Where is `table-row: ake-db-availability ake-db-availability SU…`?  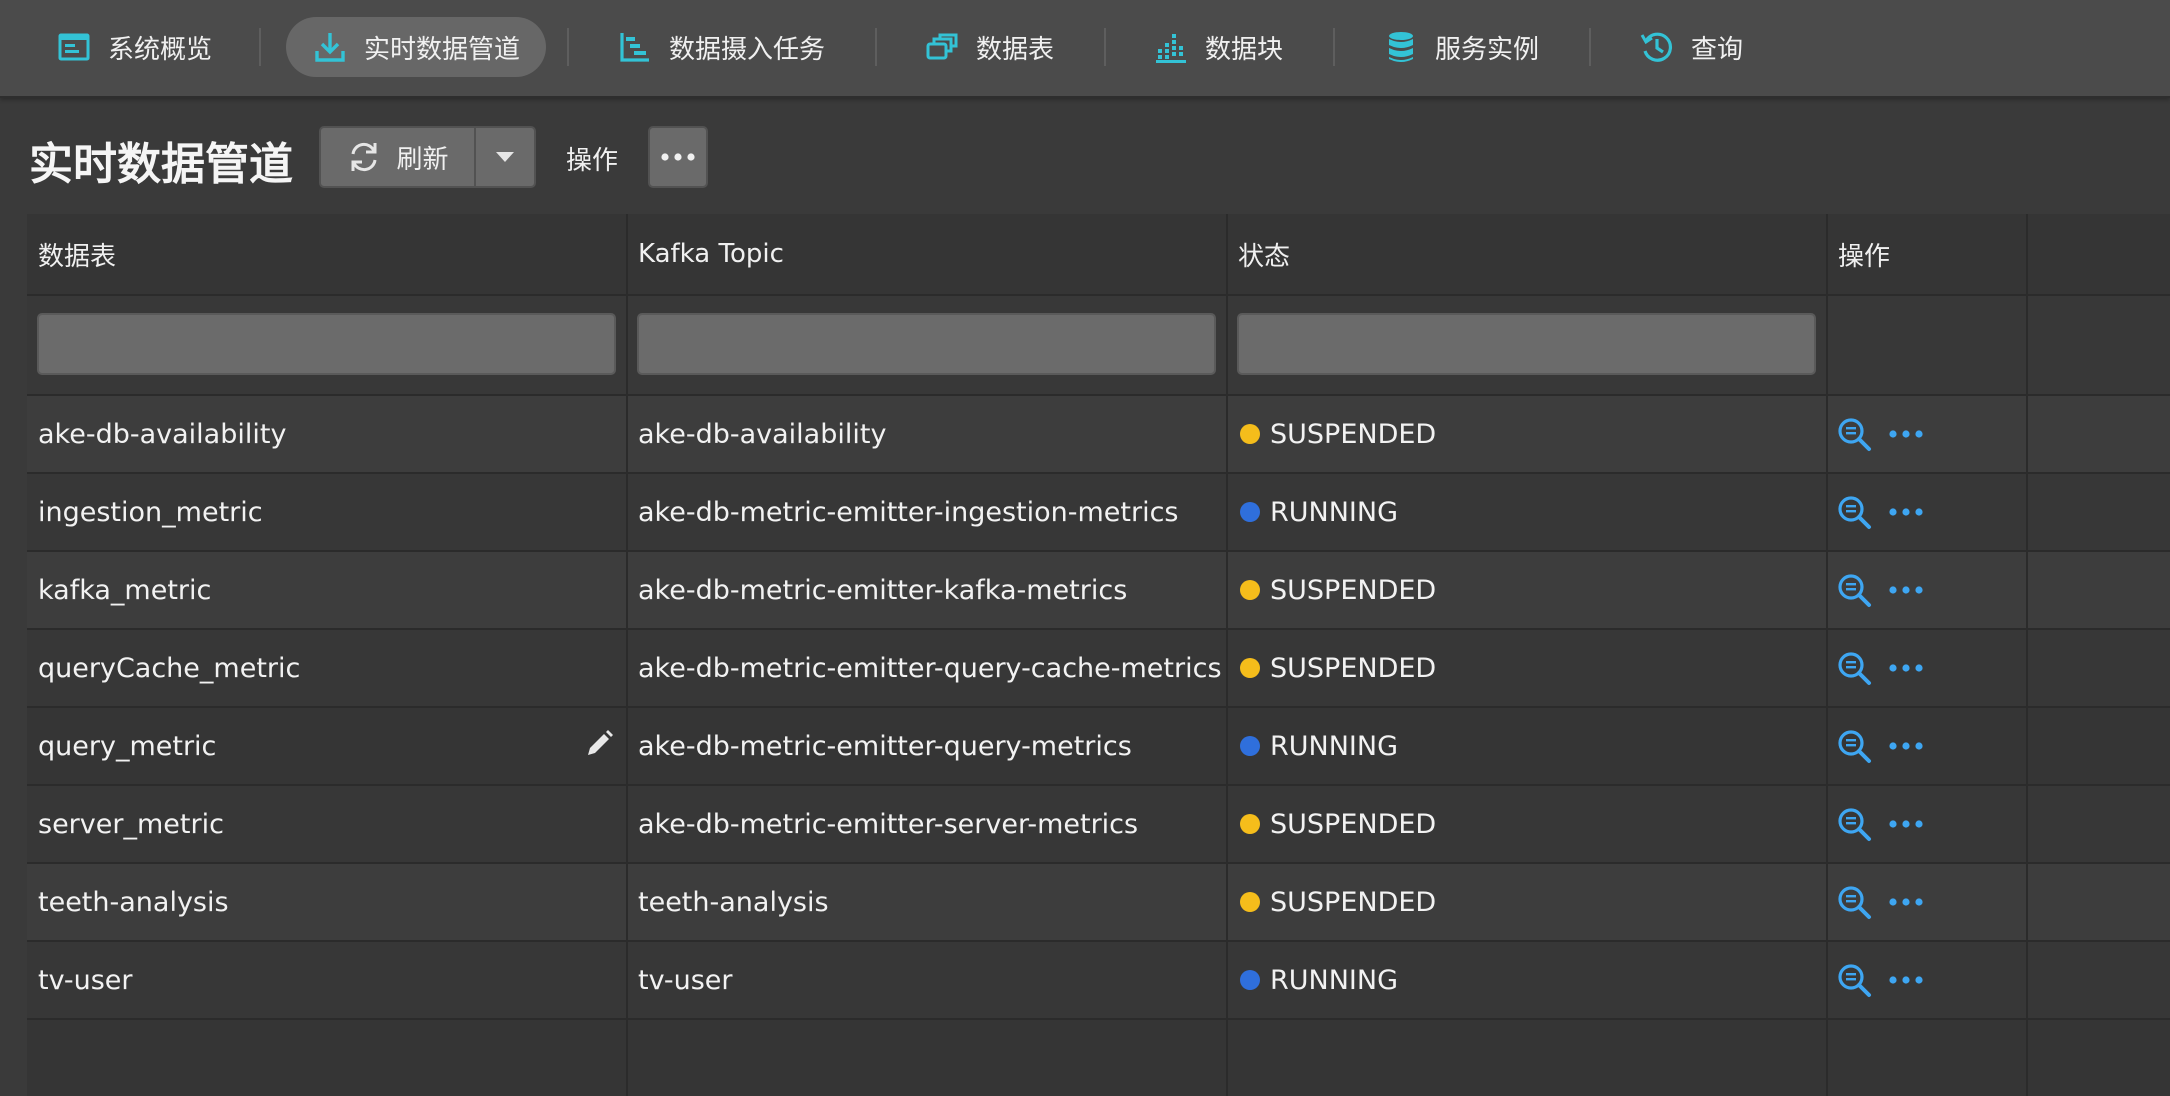 table-row: ake-db-availability ake-db-availability SU… is located at coordinates (1098, 435).